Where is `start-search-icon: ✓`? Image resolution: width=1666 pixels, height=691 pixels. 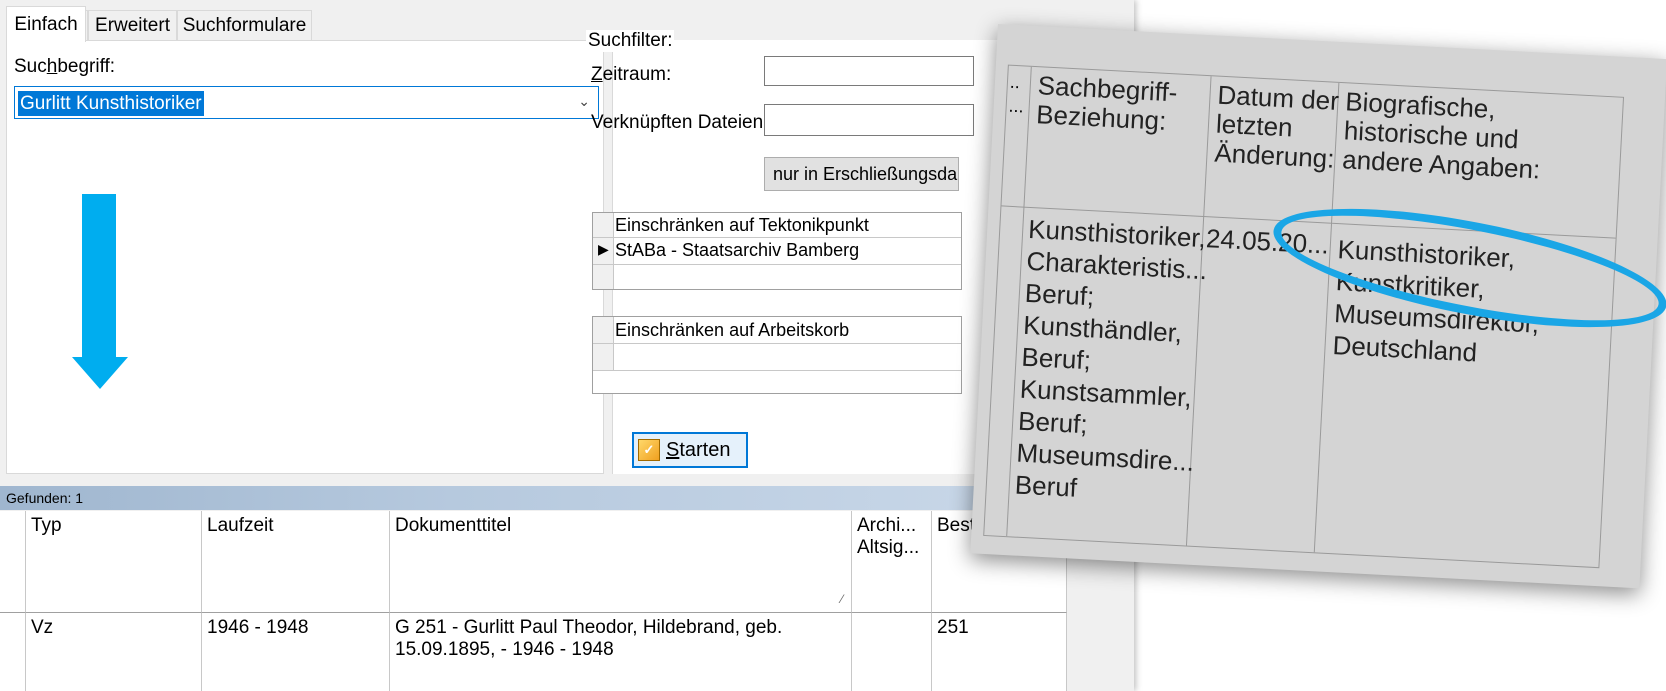
start-search-icon: ✓ is located at coordinates (649, 450).